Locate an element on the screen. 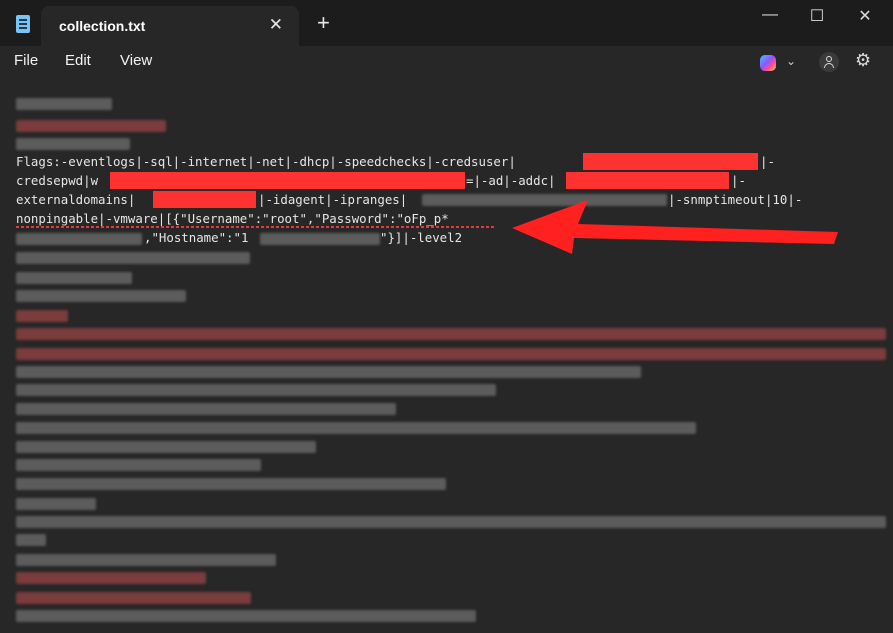 The width and height of the screenshot is (893, 633). menu-edit: Edit is located at coordinates (78, 60).